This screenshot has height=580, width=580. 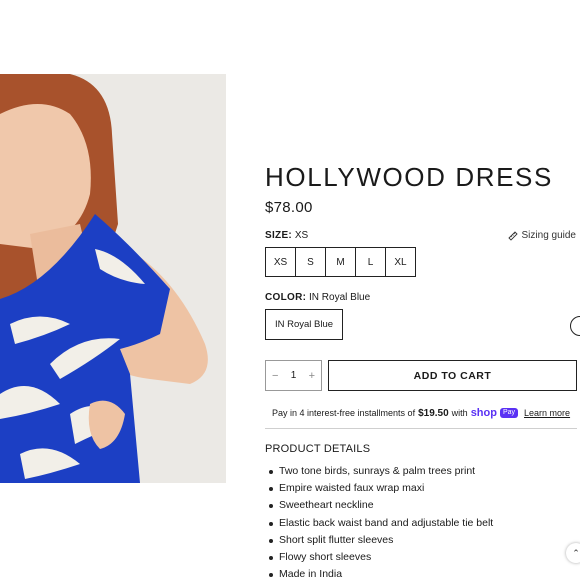 I want to click on quantity-value: 1, so click(x=294, y=375).